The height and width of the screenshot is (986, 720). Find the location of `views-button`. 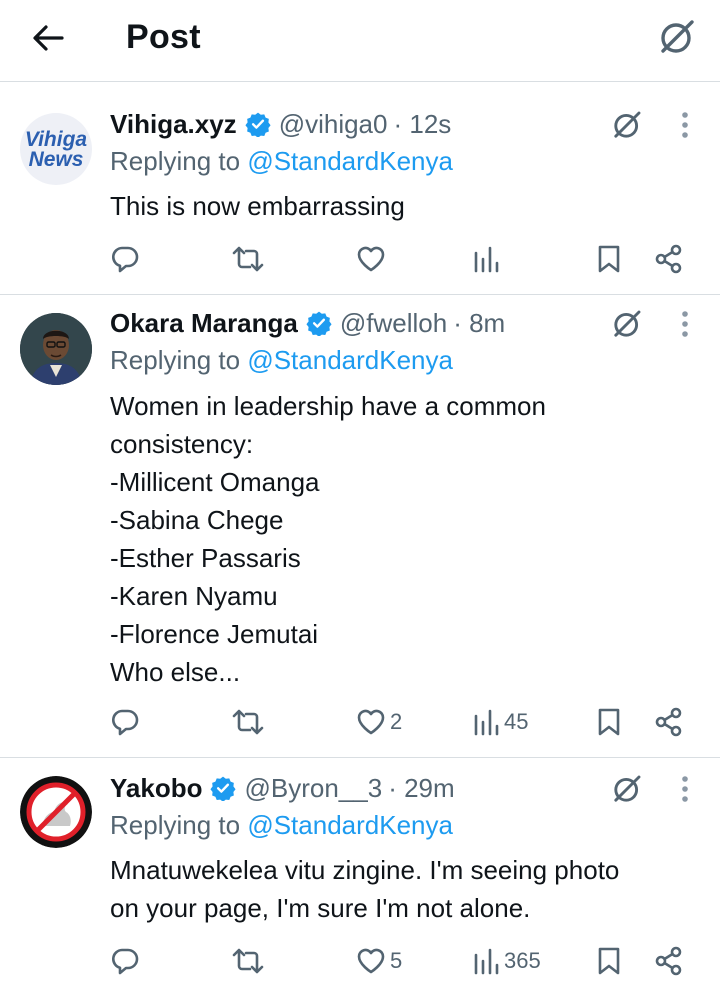

views-button is located at coordinates (488, 259).